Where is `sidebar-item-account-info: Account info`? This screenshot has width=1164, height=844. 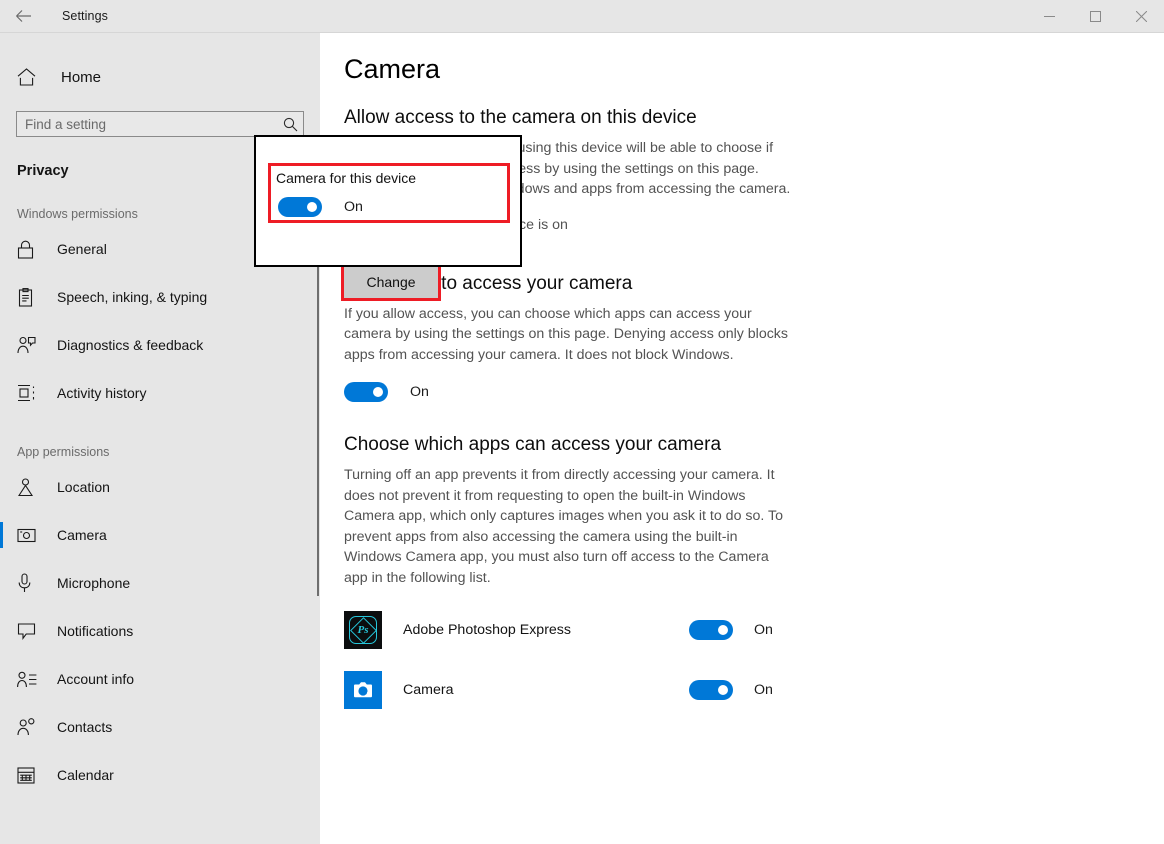 sidebar-item-account-info: Account info is located at coordinates (160, 679).